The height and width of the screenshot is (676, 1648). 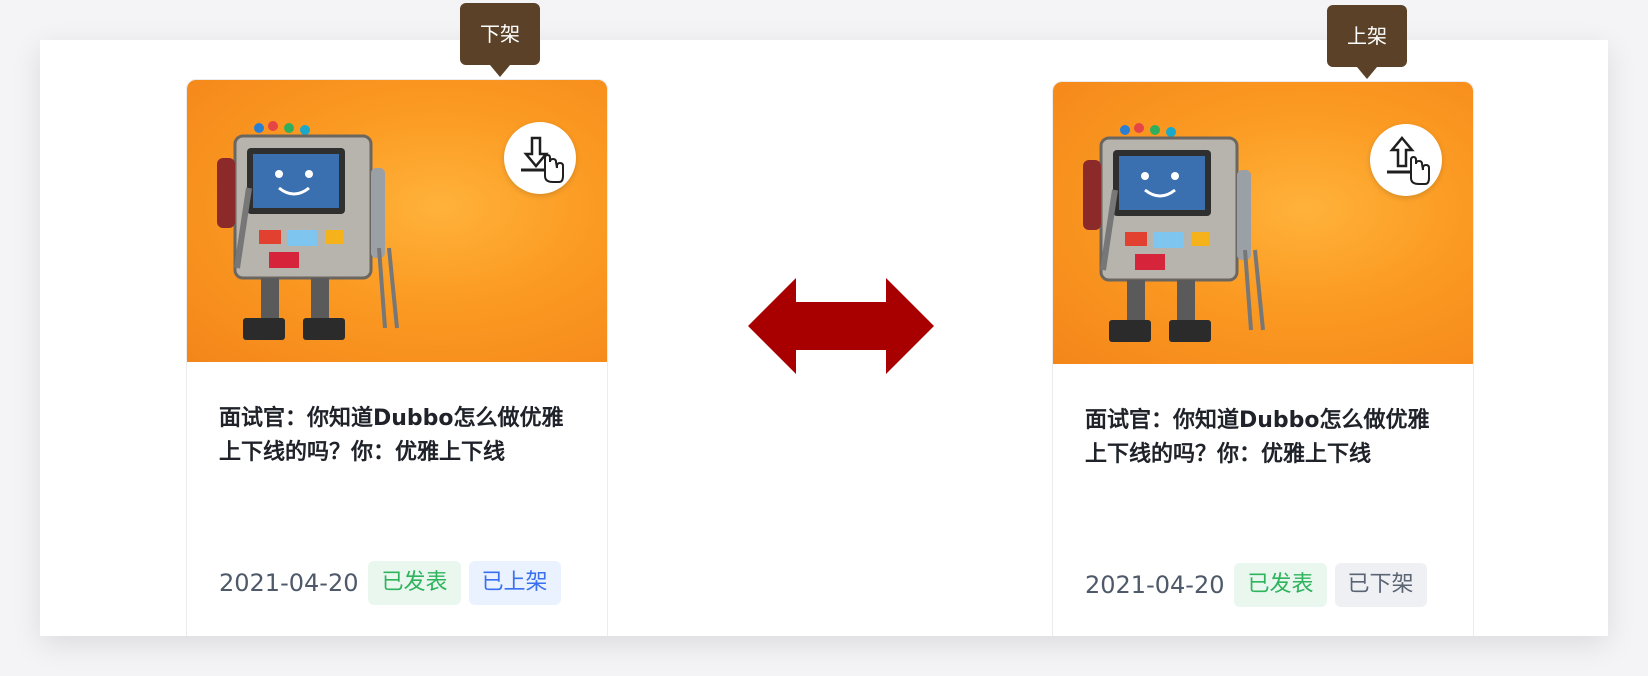 What do you see at coordinates (514, 583) in the screenshot?
I see `status-badge-listed: 已上架` at bounding box center [514, 583].